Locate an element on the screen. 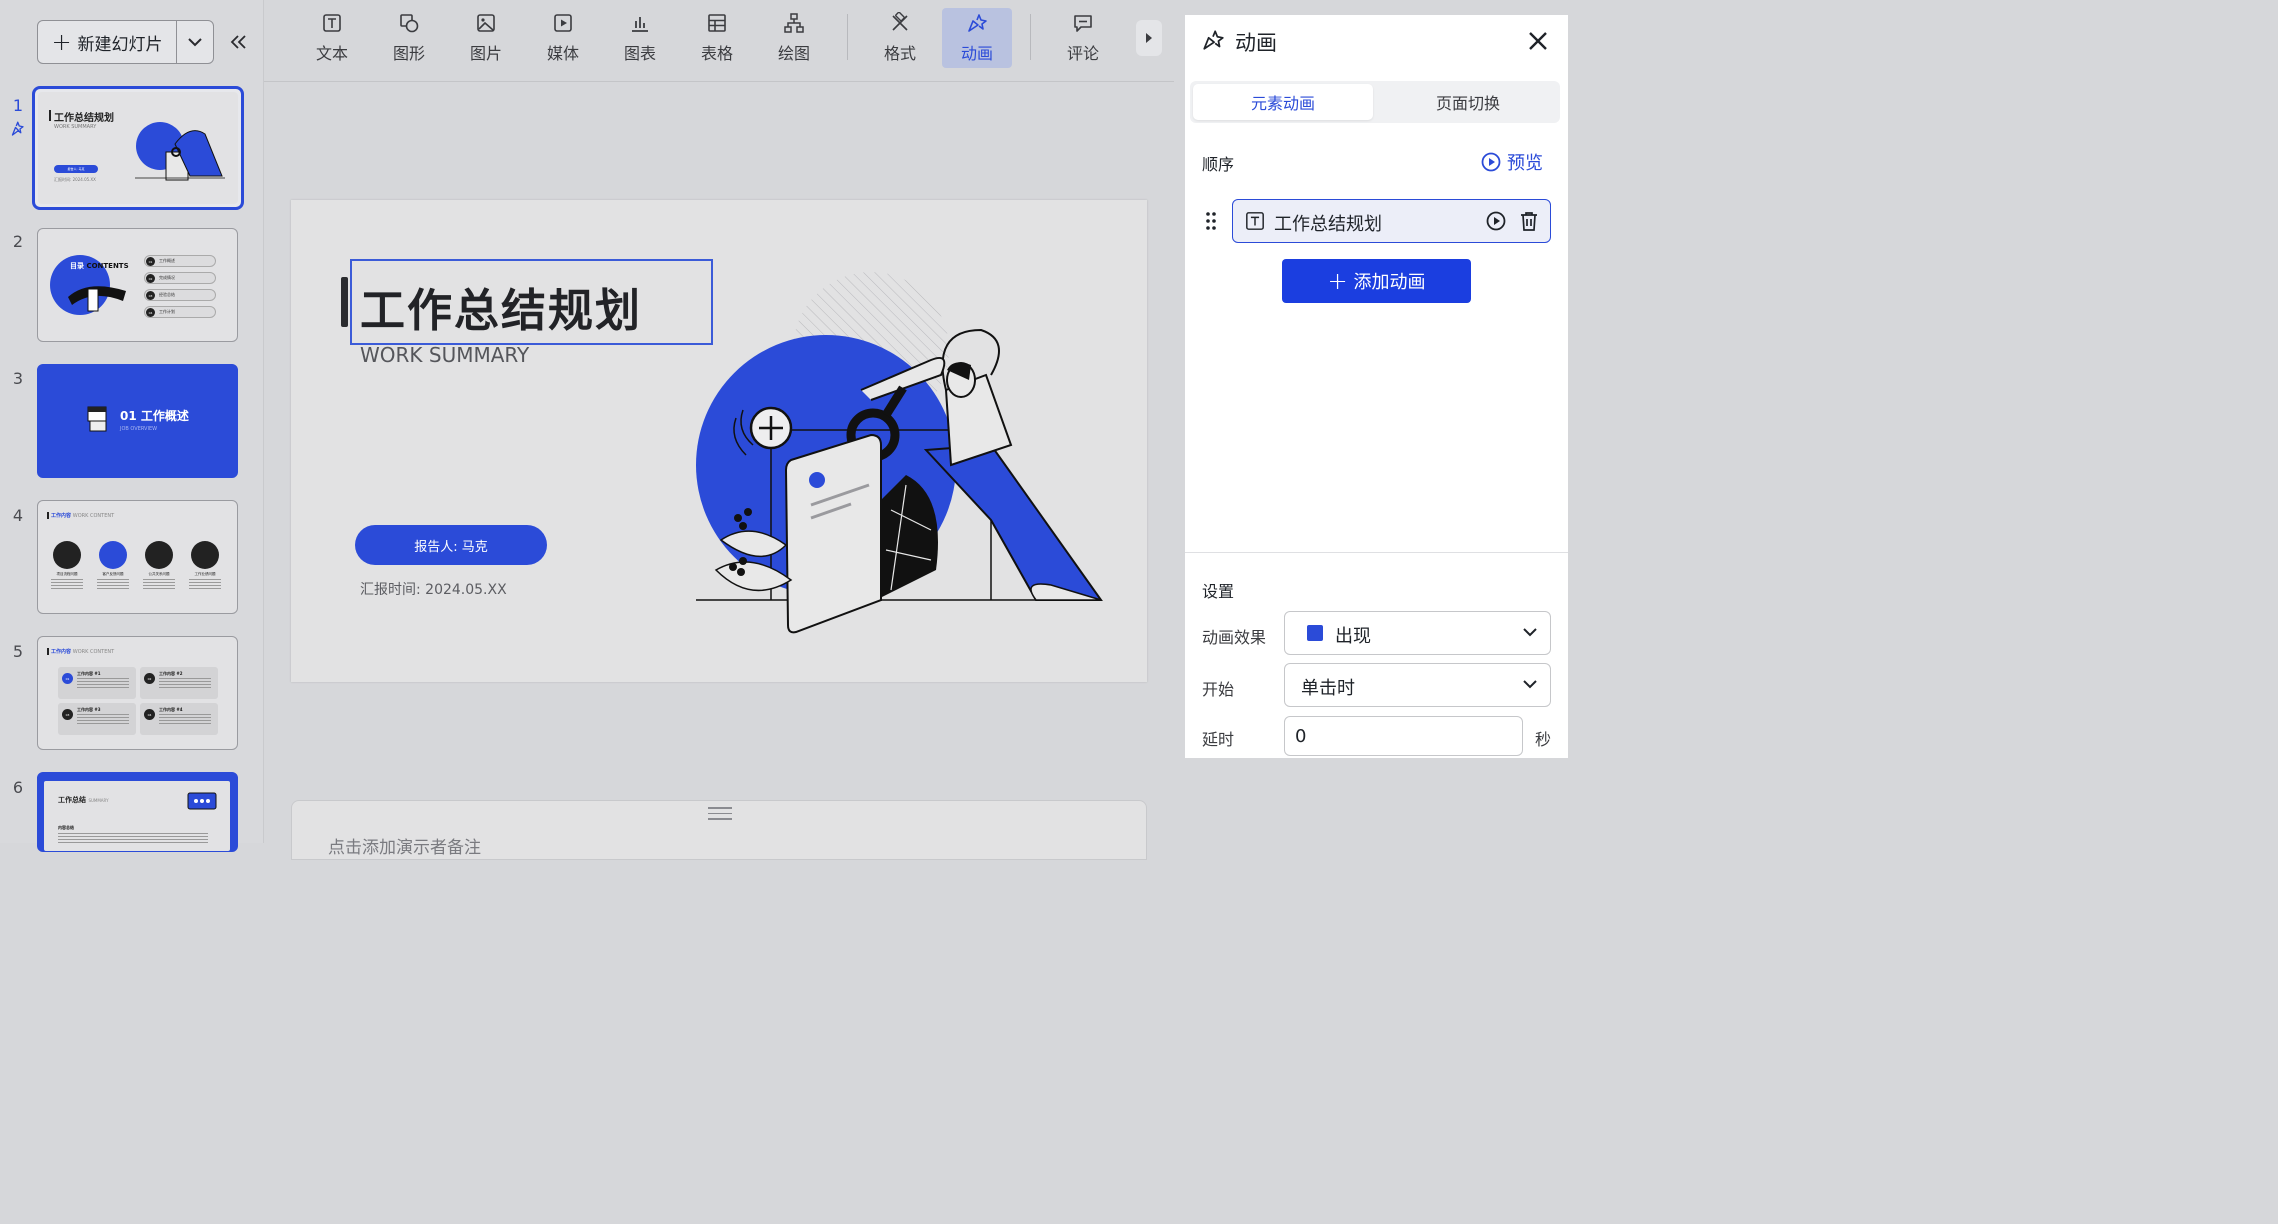 The image size is (2278, 1224). toolbar-label: 表格 is located at coordinates (716, 53).